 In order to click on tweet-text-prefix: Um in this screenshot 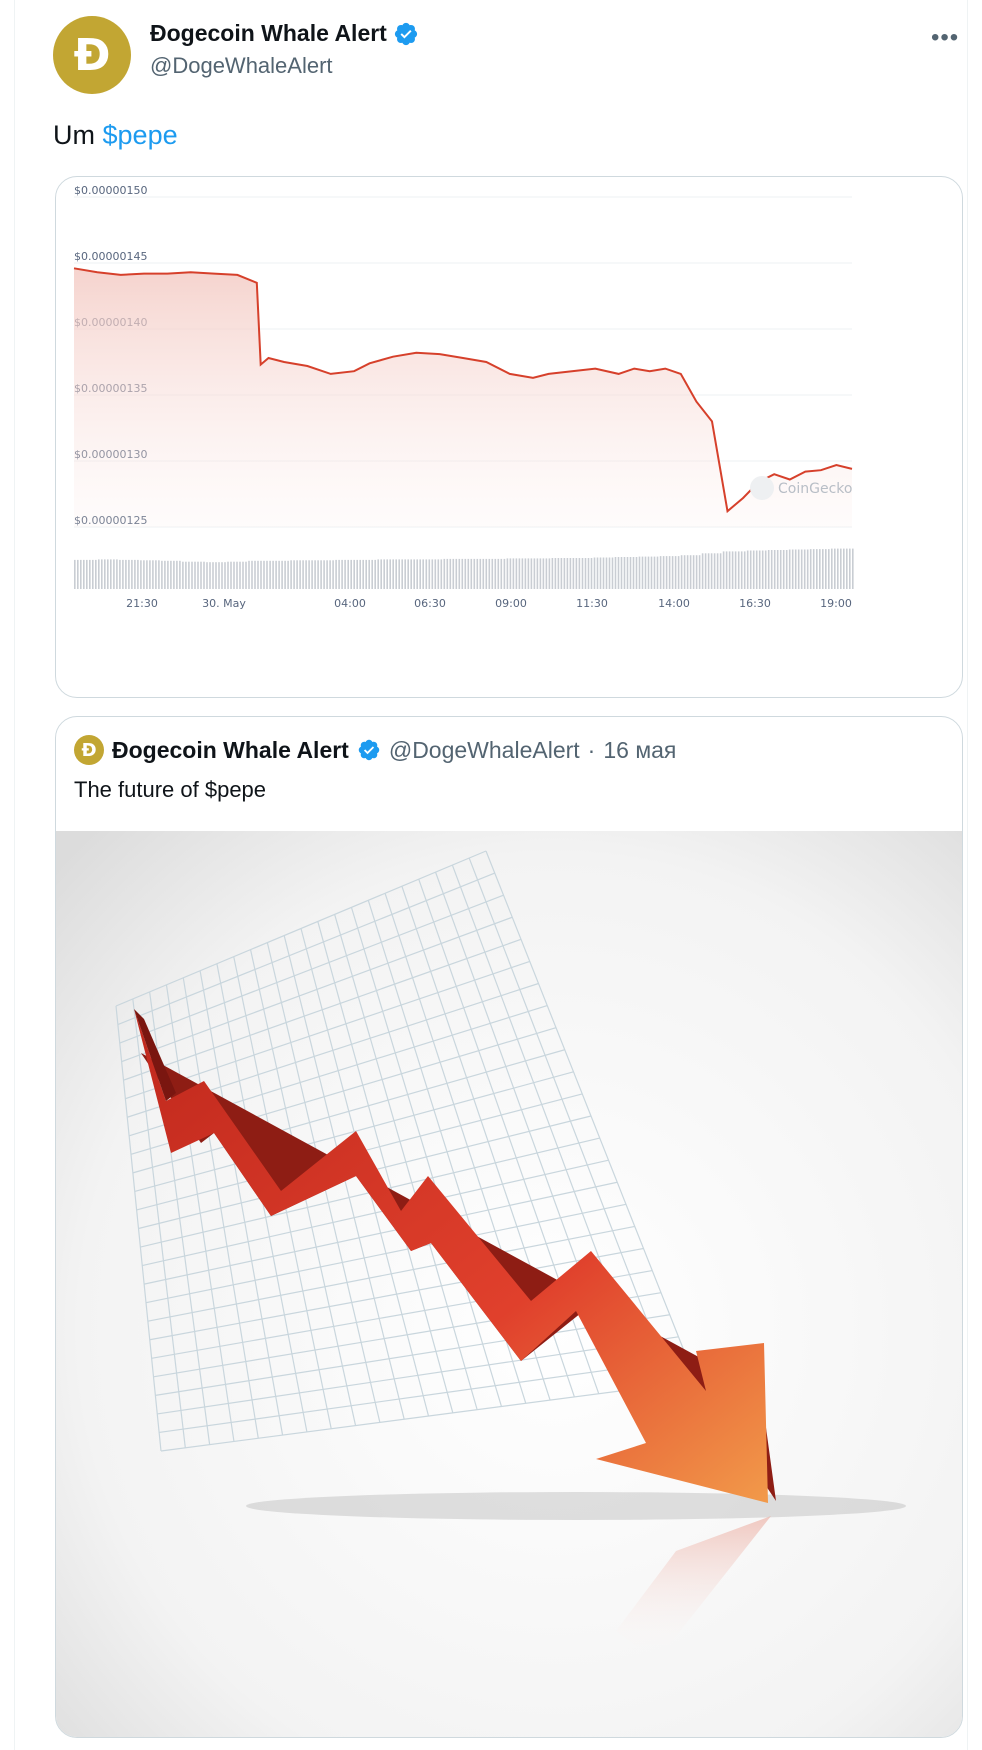, I will do `click(74, 135)`.